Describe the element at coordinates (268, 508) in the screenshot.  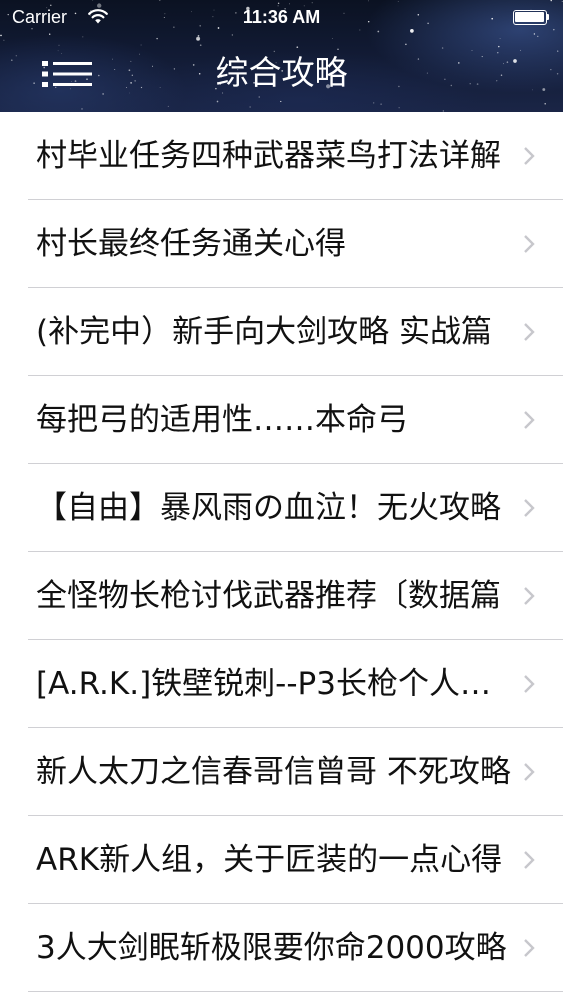
I see `list-item-title: 【自由】暴风雨の血泣！无火攻略` at that location.